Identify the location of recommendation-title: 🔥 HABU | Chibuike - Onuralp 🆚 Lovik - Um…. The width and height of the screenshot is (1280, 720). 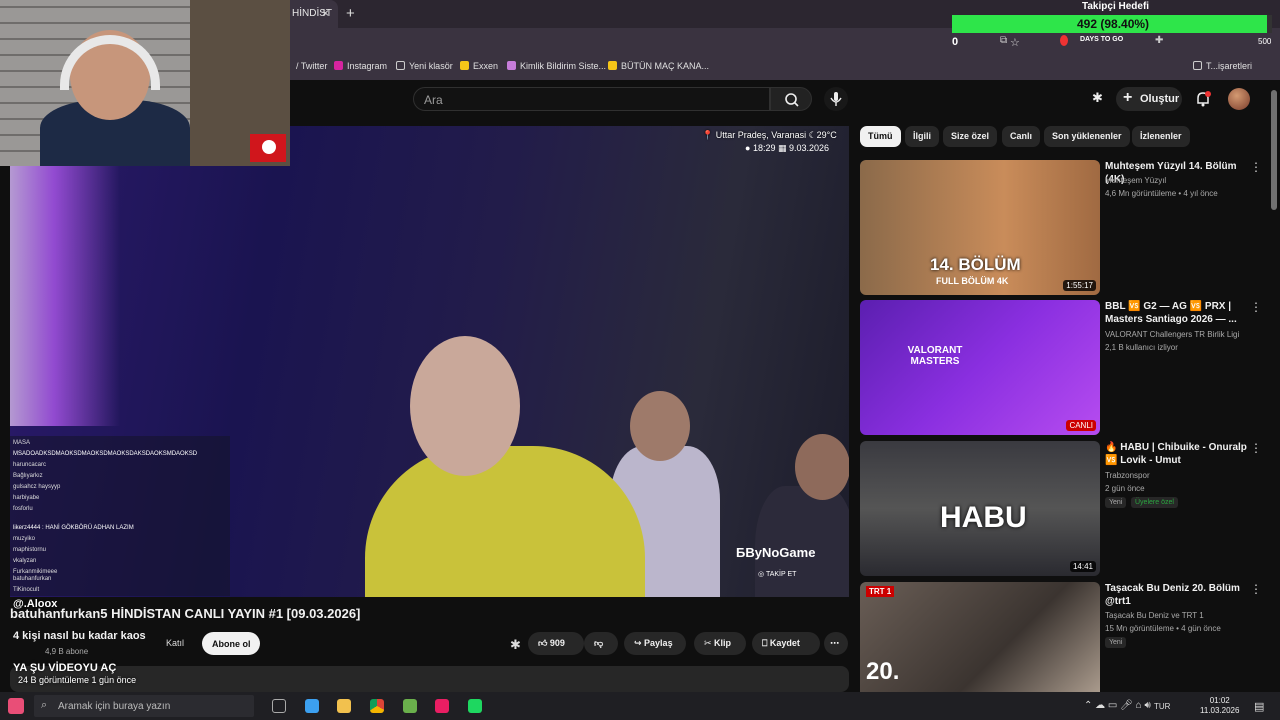
(1177, 454).